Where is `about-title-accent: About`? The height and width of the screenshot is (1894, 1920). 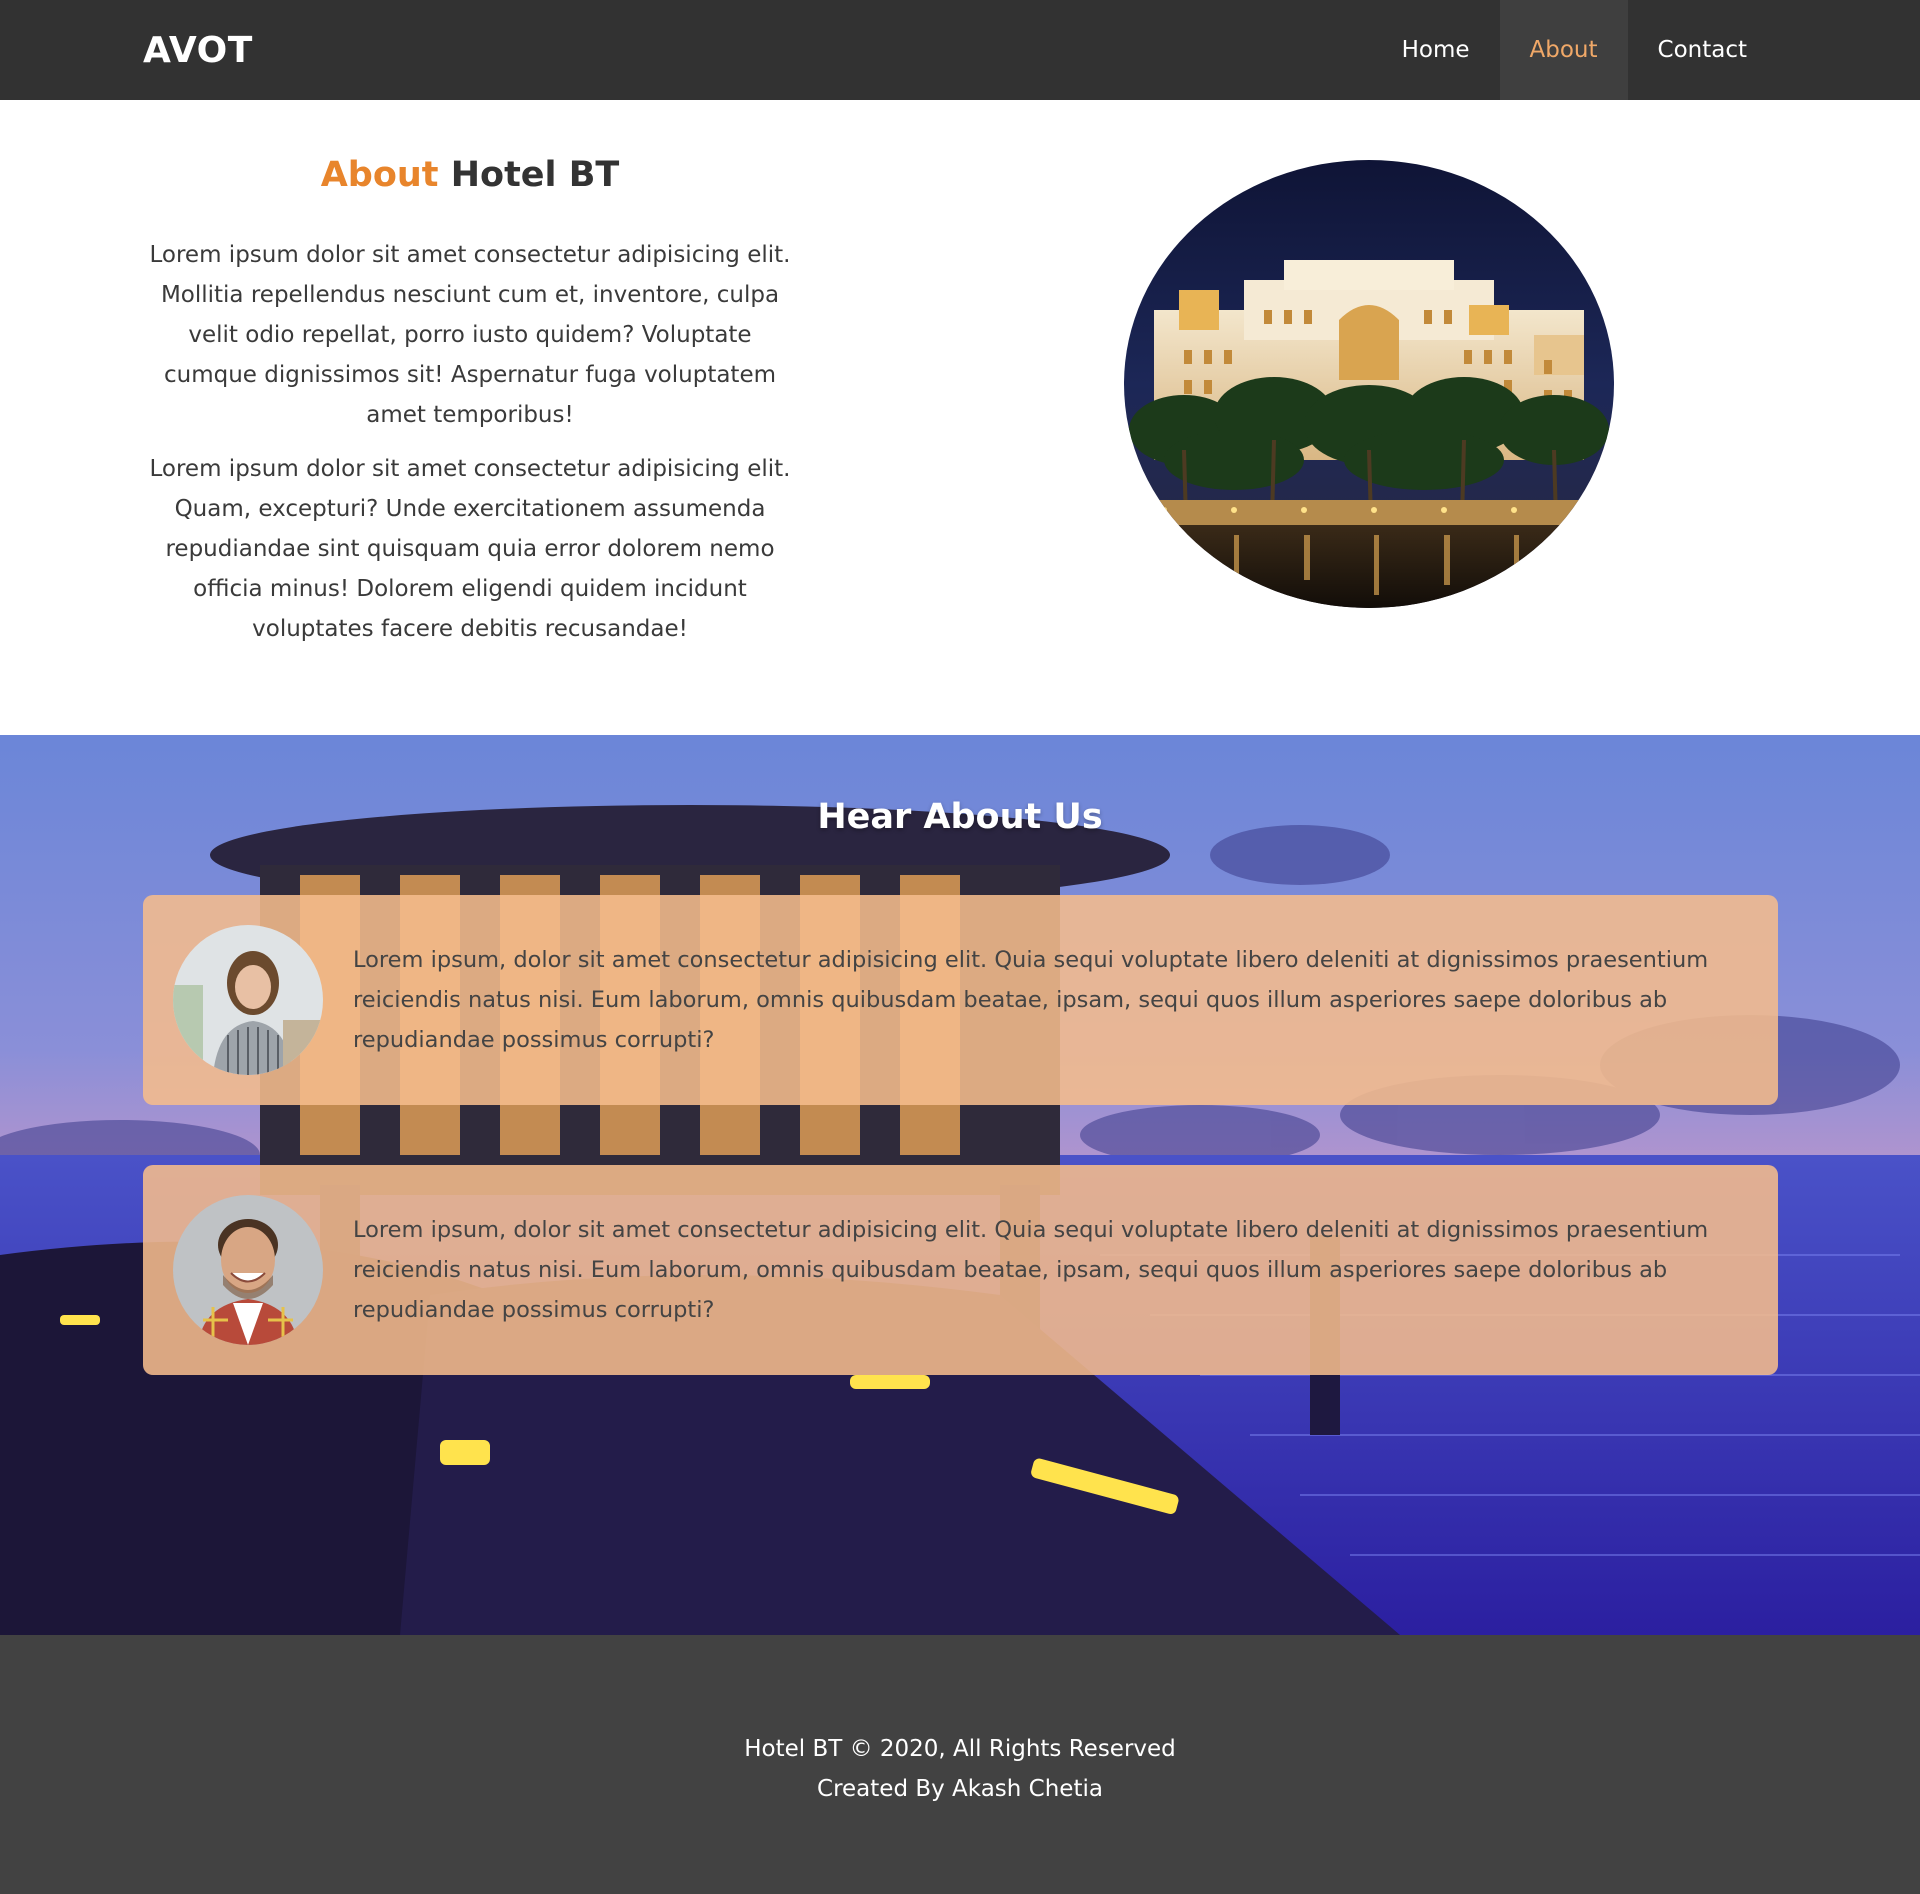 about-title-accent: About is located at coordinates (379, 175).